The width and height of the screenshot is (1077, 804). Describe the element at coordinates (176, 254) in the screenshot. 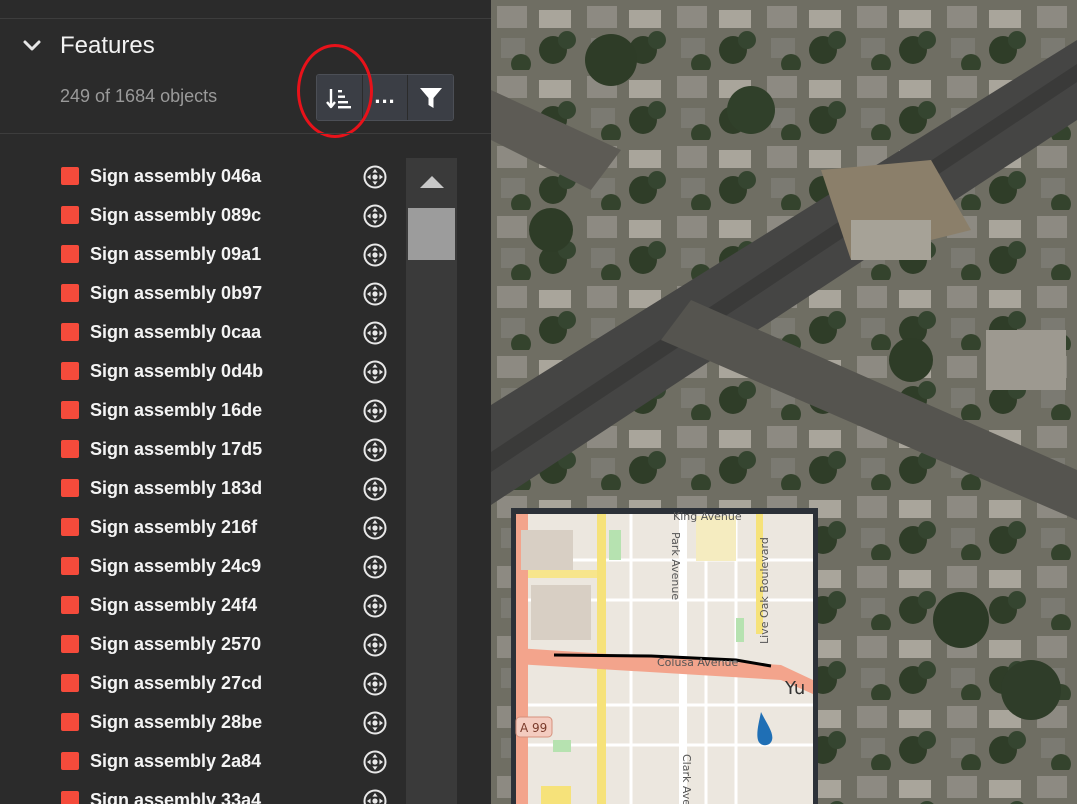

I see `feature-label: Sign assembly 09a1` at that location.